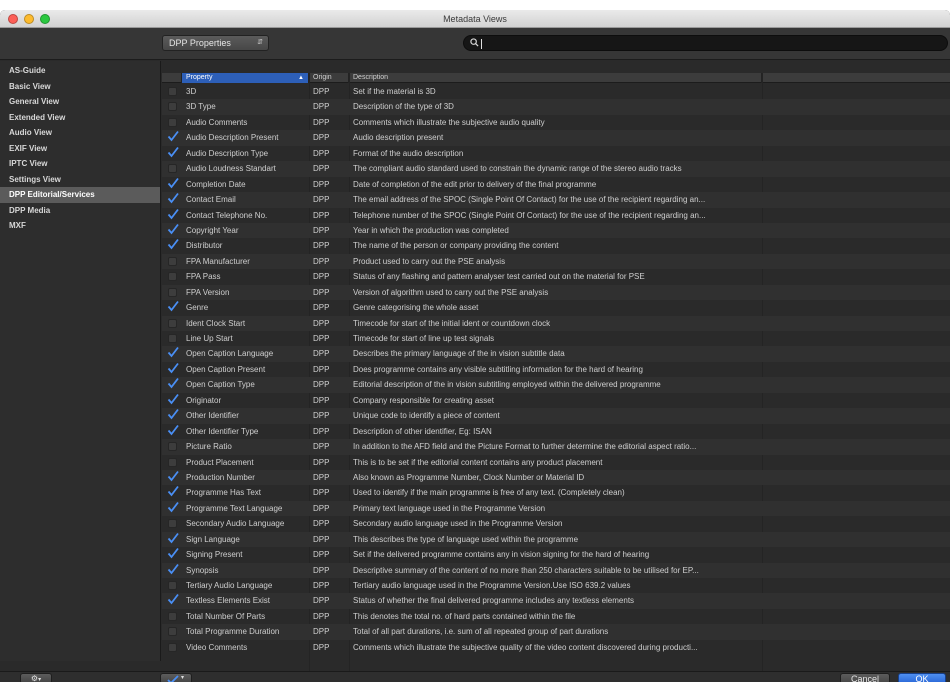 This screenshot has height=682, width=950. I want to click on column-header-property: Property ▲, so click(245, 78).